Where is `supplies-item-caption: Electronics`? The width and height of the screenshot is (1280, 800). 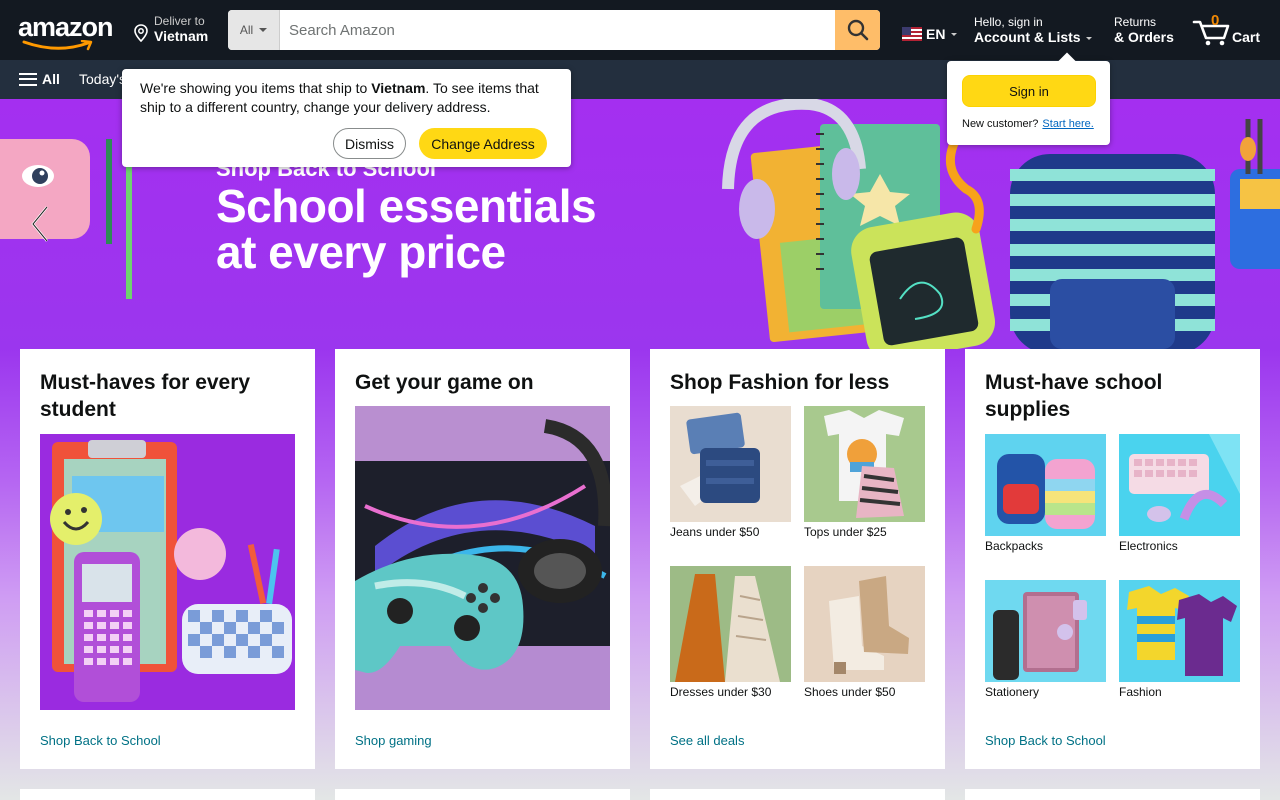 supplies-item-caption: Electronics is located at coordinates (1148, 546).